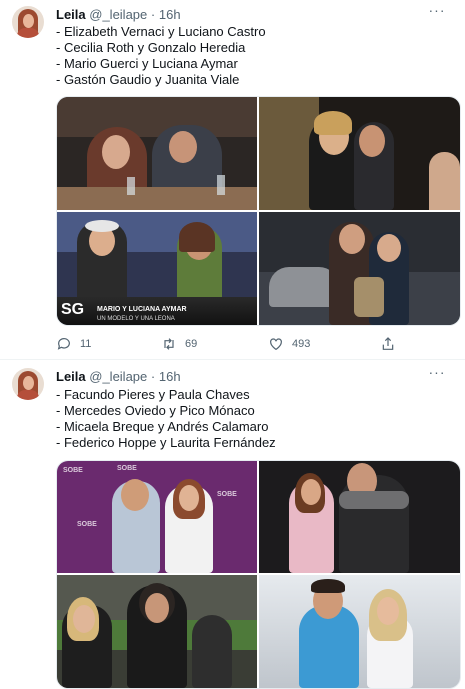 The width and height of the screenshot is (465, 689). I want to click on retweet-icon, so click(169, 344).